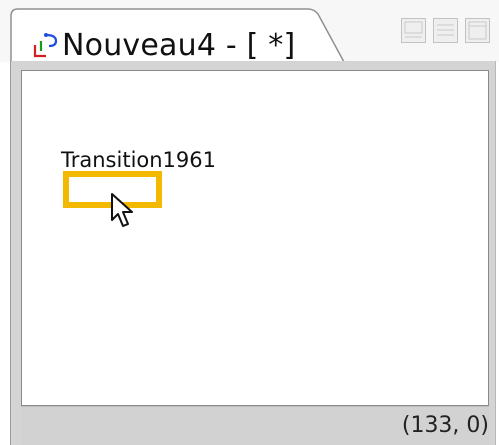 The width and height of the screenshot is (499, 445). I want to click on restore-icon, so click(445, 30).